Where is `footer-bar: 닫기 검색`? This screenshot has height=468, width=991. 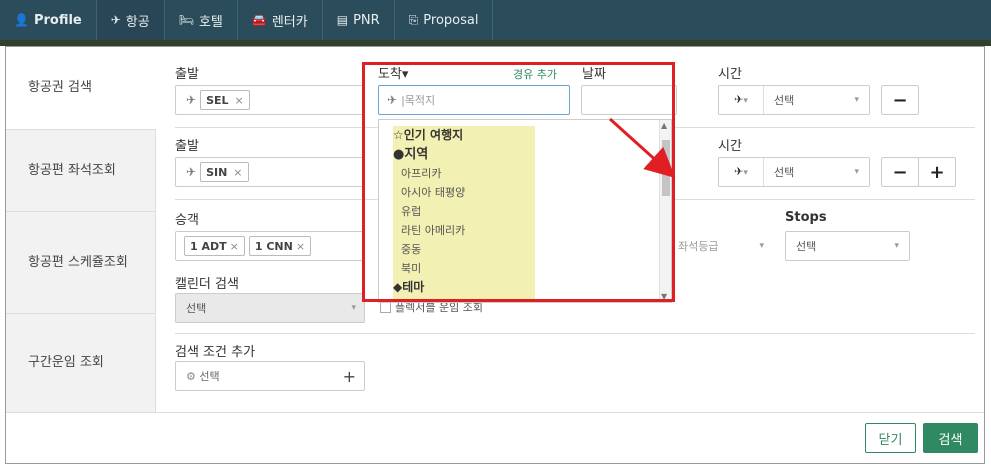
footer-bar: 닫기 검색 is located at coordinates (495, 437).